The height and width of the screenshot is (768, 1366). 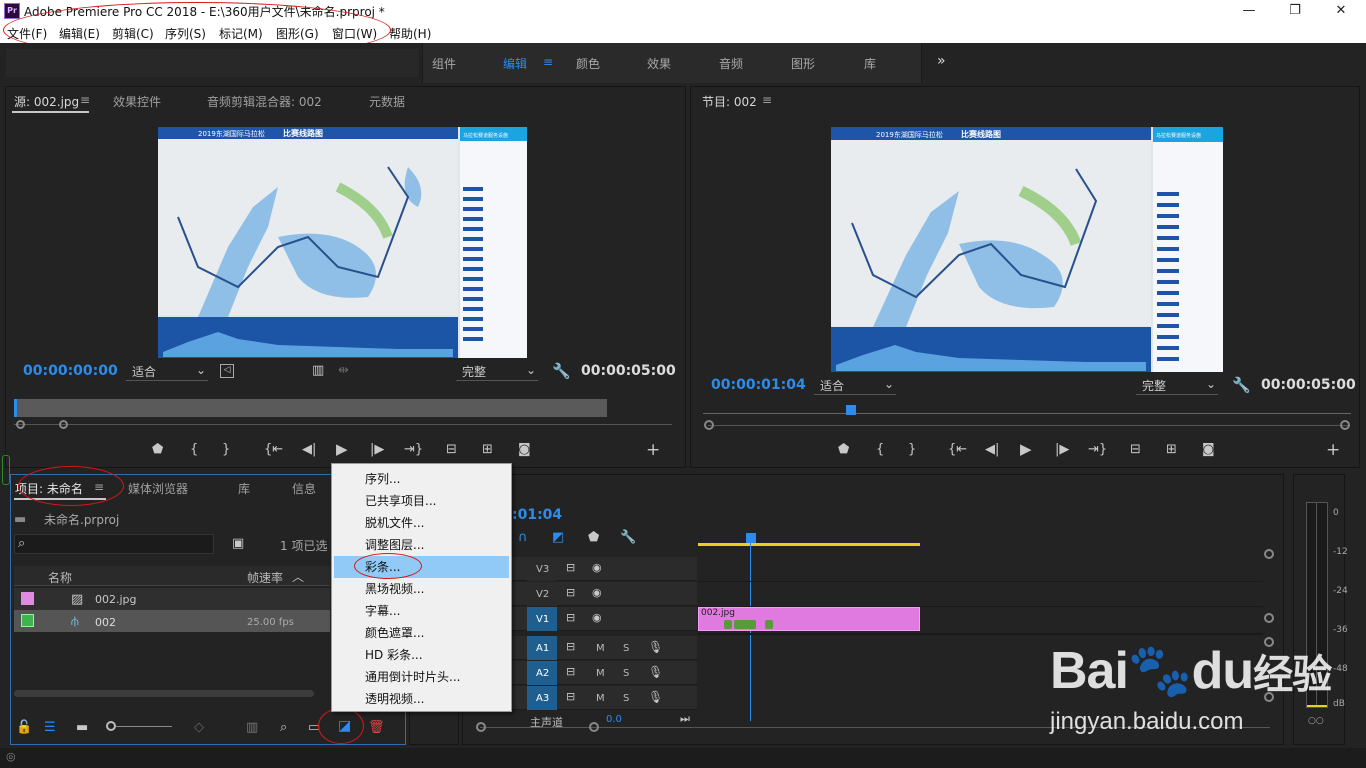 What do you see at coordinates (558, 537) in the screenshot?
I see `linked-selection-icon: ◩` at bounding box center [558, 537].